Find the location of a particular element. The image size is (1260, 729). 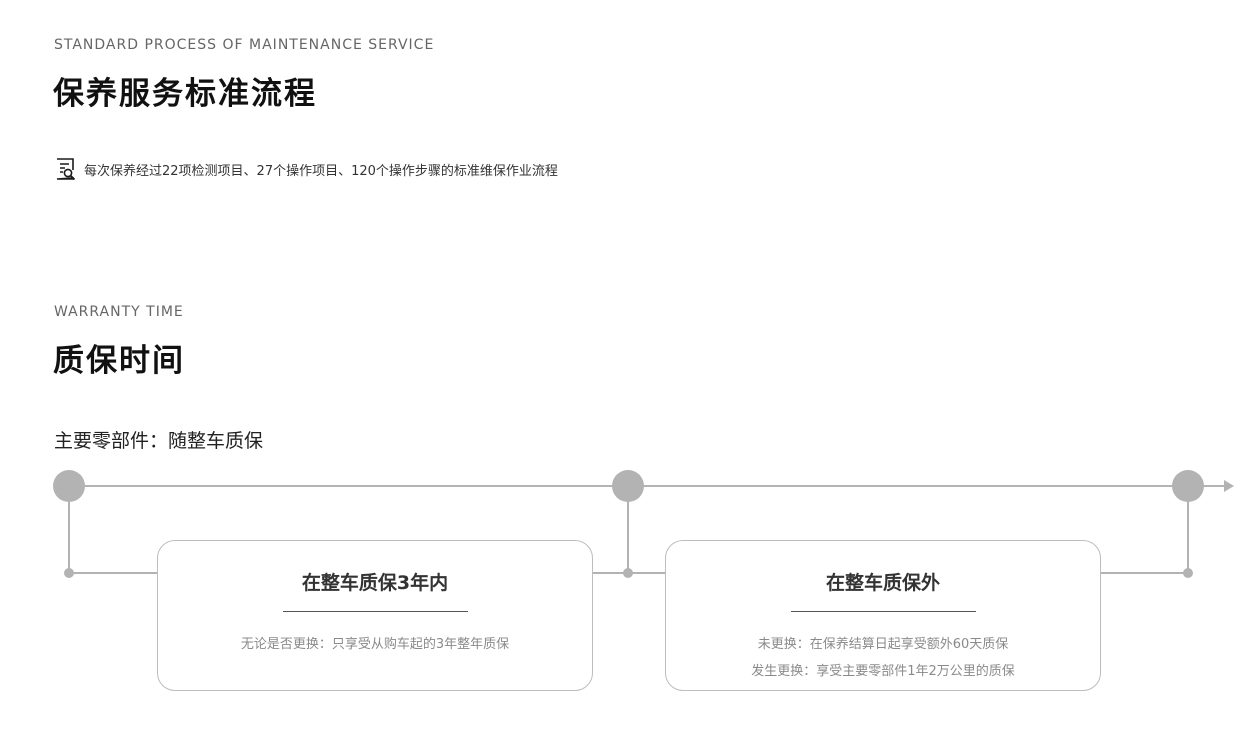

card-title: 在整车质保外 is located at coordinates (882, 583).